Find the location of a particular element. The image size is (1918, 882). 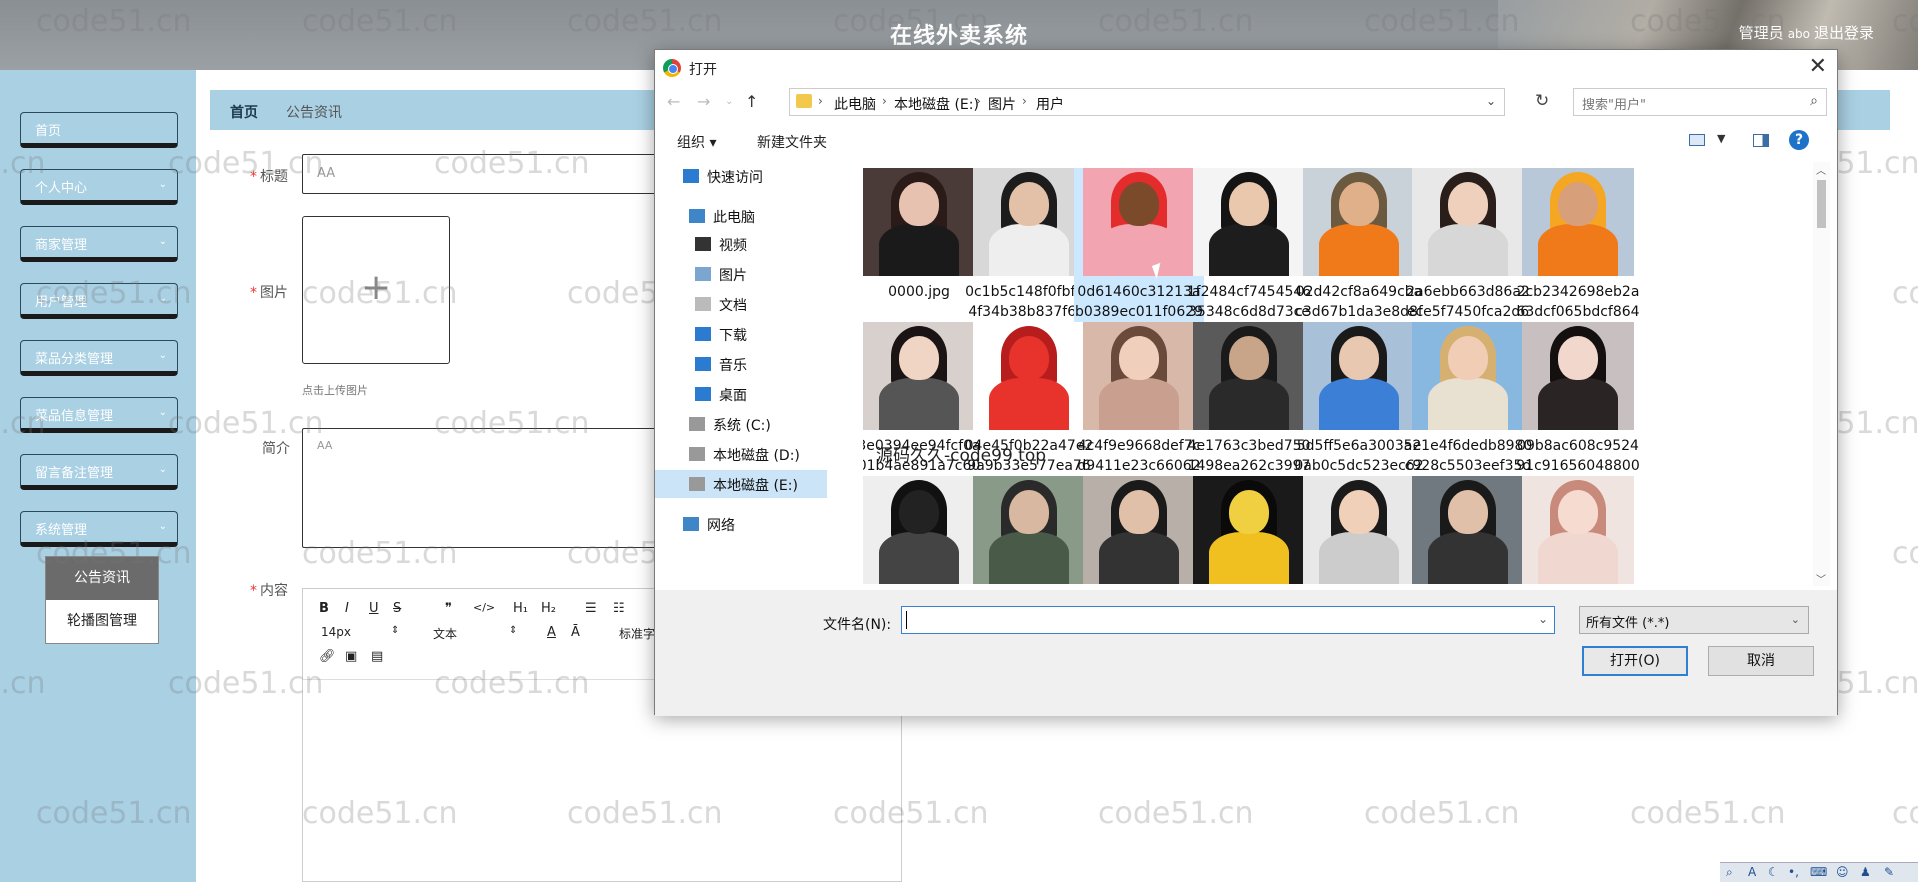

open-button: 打开(O) is located at coordinates (1635, 661).